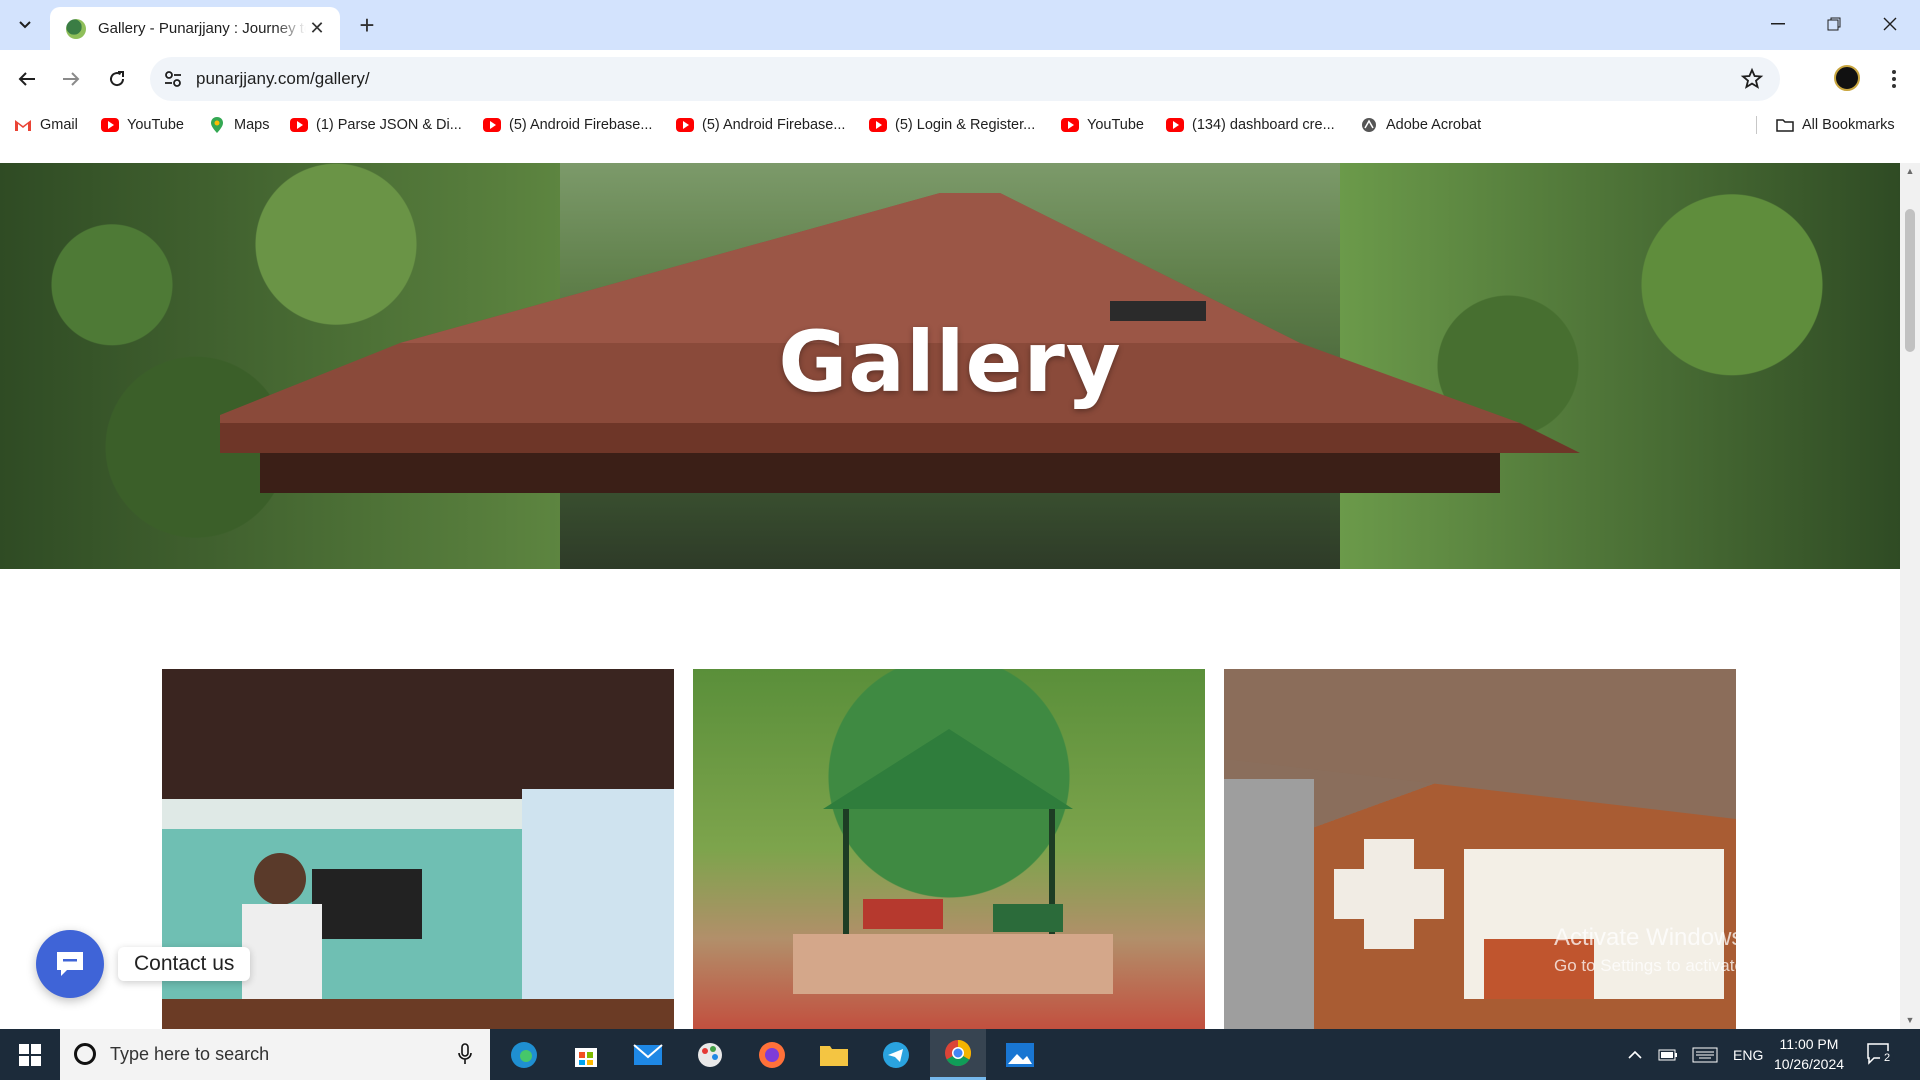  I want to click on taskbar-file-explorer, so click(834, 1054).